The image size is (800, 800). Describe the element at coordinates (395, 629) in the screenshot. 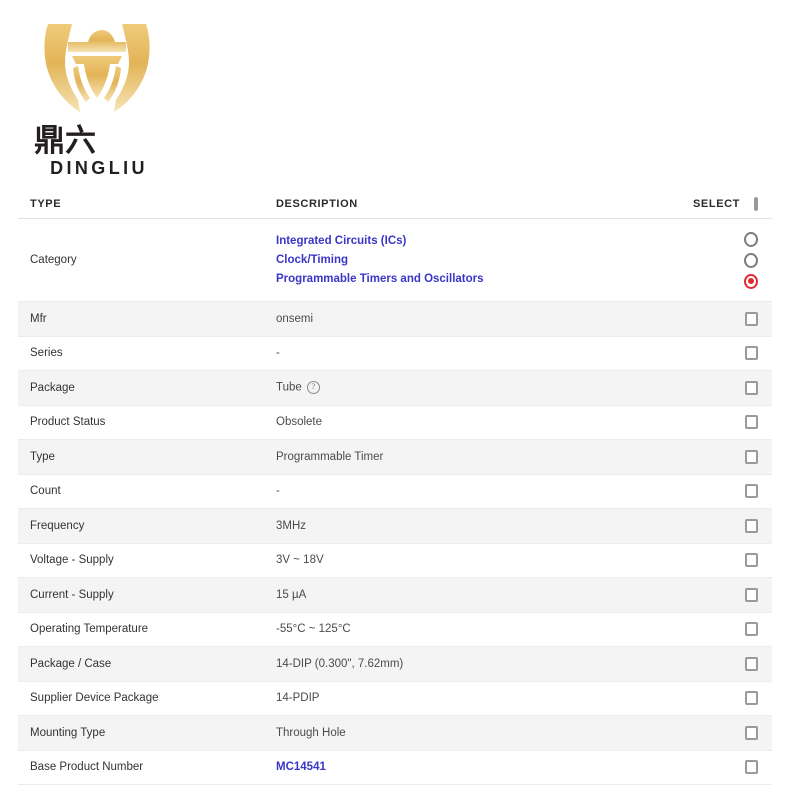

I see `table-row: Operating Temperature -55°C ~ 125°C` at that location.